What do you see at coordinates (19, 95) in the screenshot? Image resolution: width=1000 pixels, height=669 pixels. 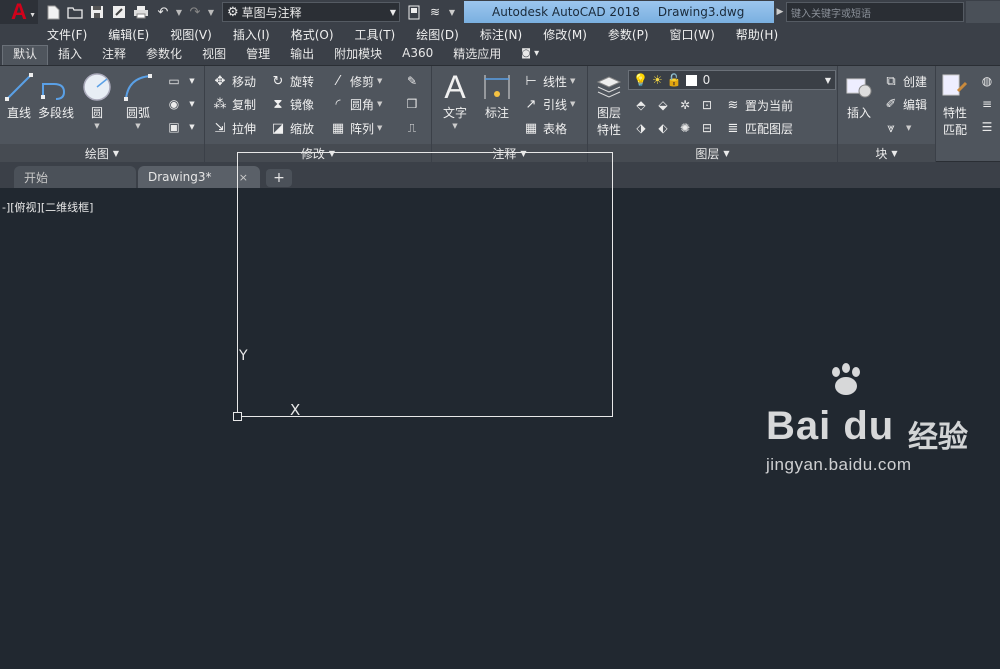 I see `line-button: 直线` at bounding box center [19, 95].